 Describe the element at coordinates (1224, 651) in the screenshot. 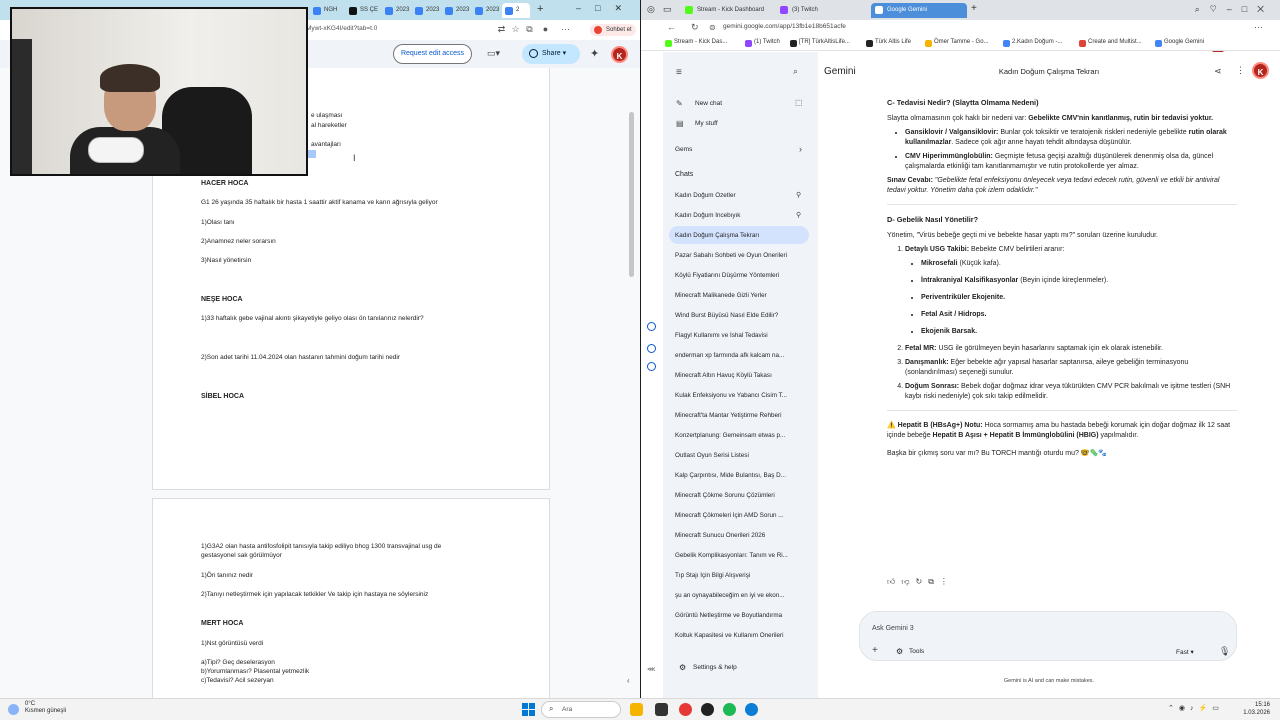

I see `microphone-icon: 🎙︎` at that location.